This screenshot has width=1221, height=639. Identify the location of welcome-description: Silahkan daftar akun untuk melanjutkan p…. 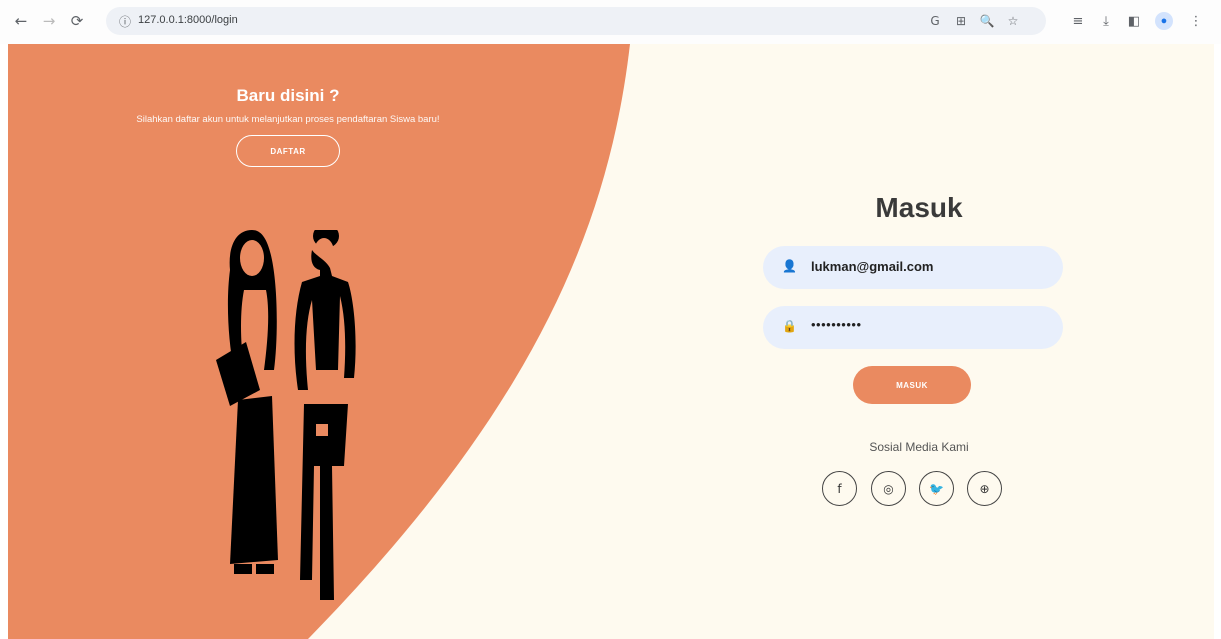
(288, 119).